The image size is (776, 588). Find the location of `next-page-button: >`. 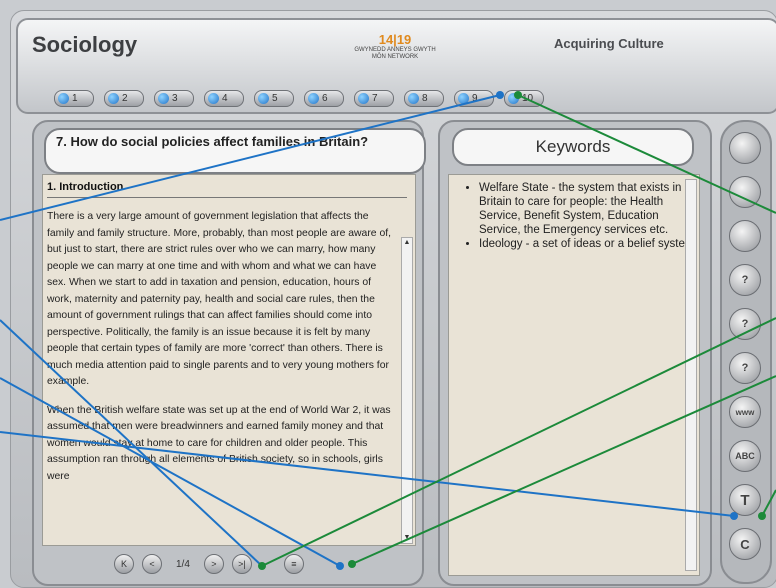

next-page-button: > is located at coordinates (213, 564).